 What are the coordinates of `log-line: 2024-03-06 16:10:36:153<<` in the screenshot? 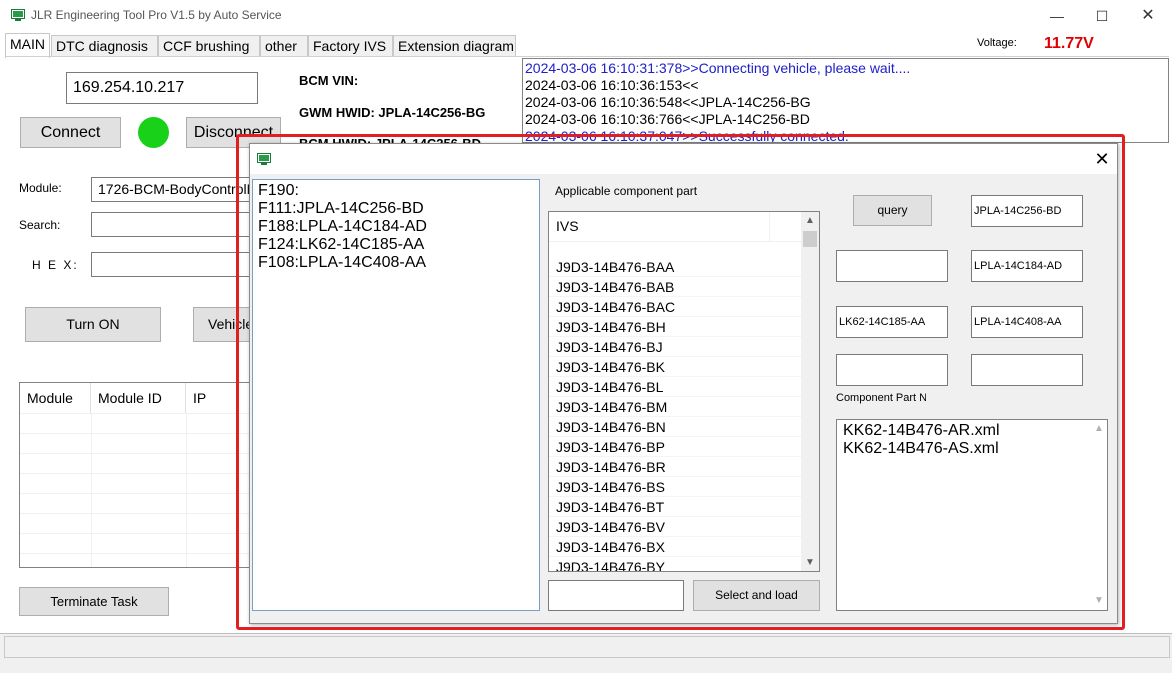 It's located at (612, 85).